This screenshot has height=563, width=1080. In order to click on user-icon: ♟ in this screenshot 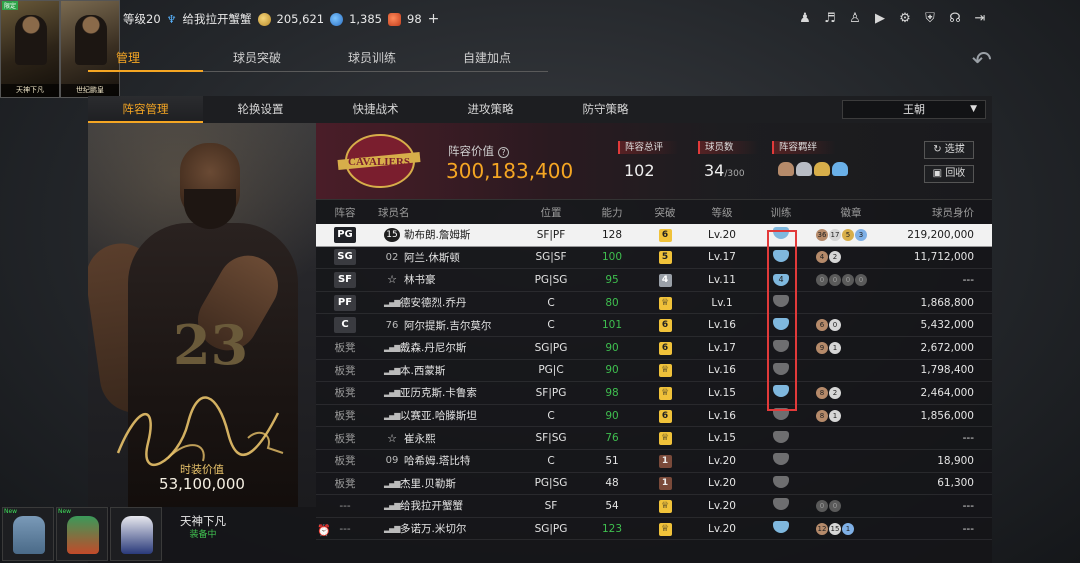, I will do `click(805, 18)`.